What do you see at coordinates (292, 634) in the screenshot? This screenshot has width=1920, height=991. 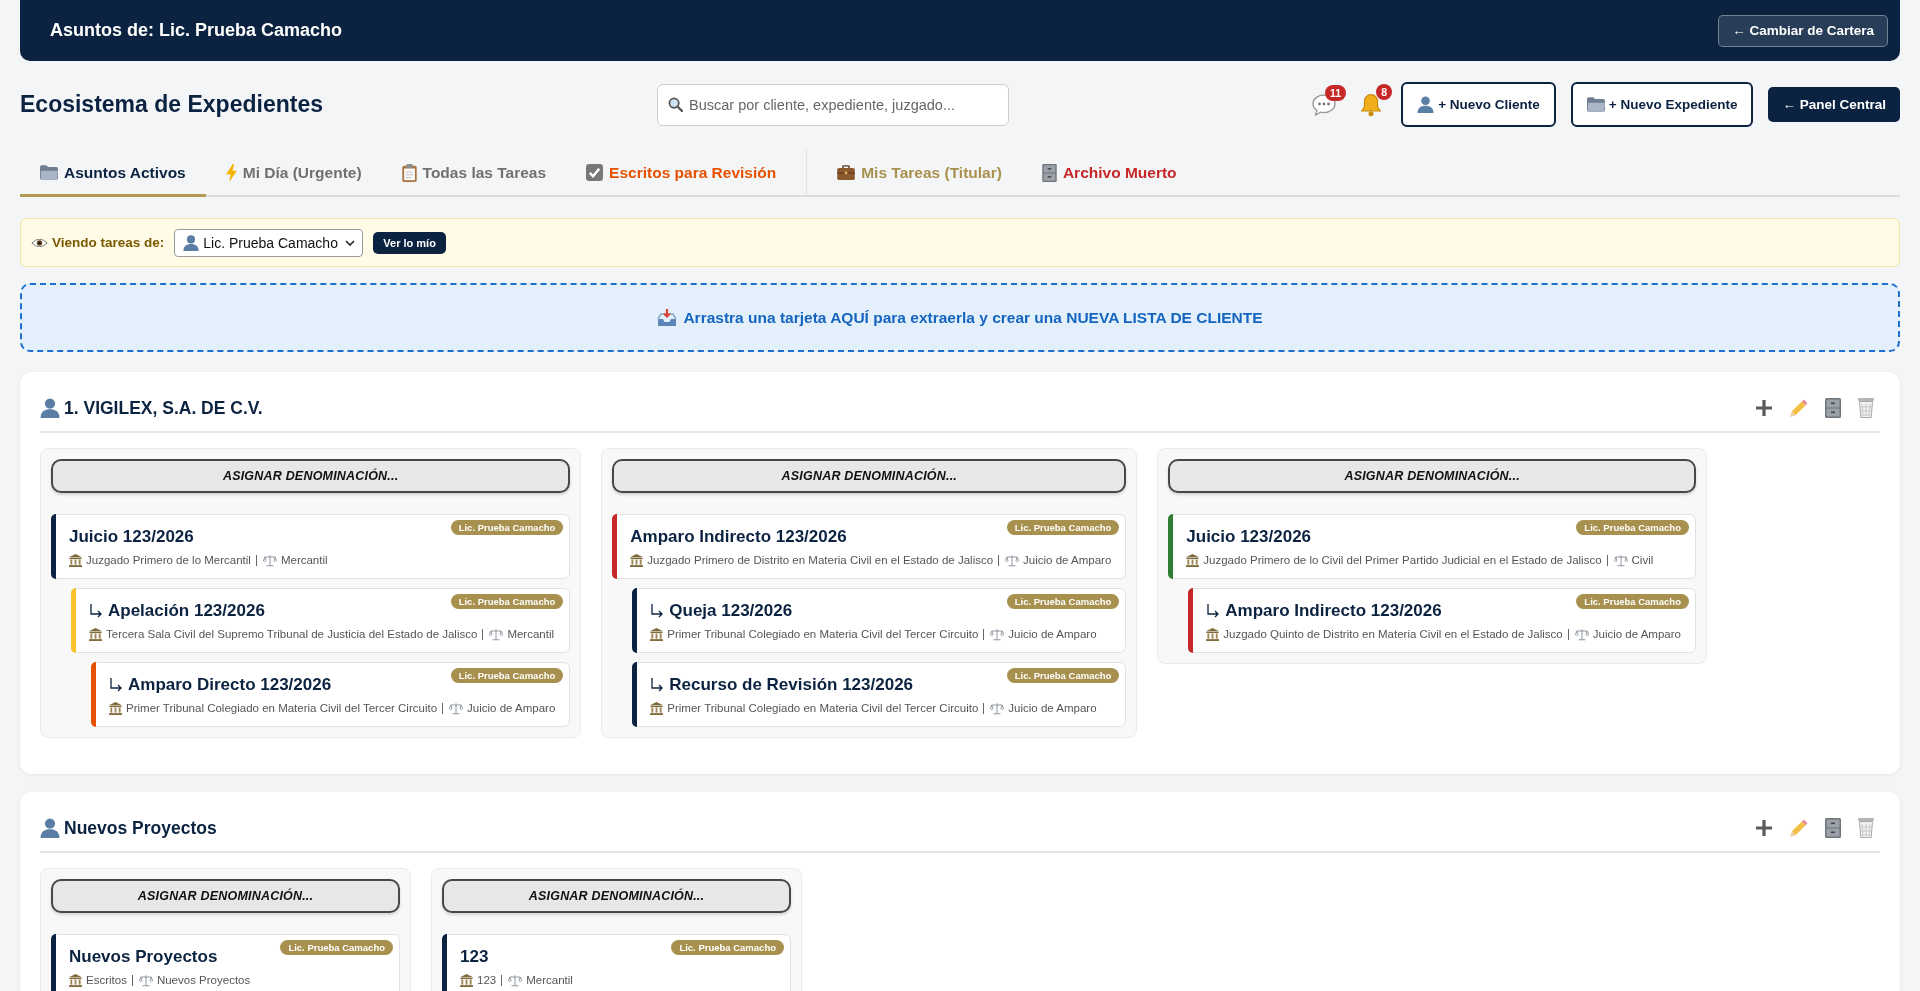 I see `court-name: Tercera Sala Civil del Supremo Tribunal de Justicia del Estado de Jalisco` at bounding box center [292, 634].